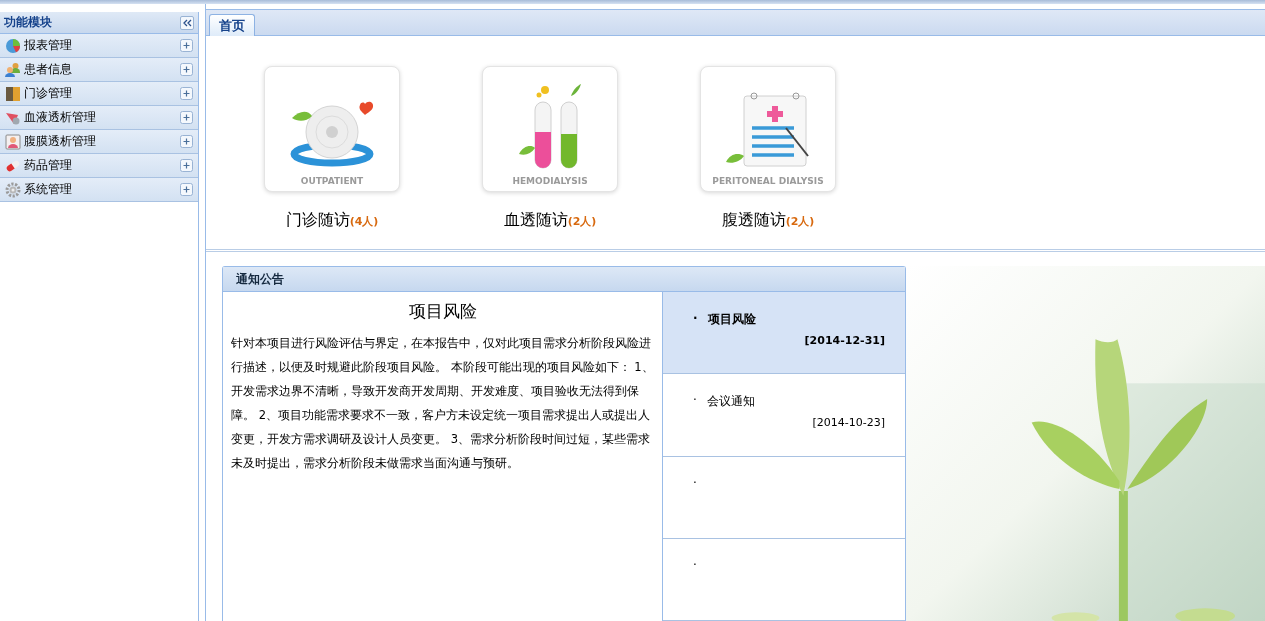 The image size is (1265, 621). Describe the element at coordinates (60, 117) in the screenshot. I see `sidebar-label: 血液透析管理` at that location.